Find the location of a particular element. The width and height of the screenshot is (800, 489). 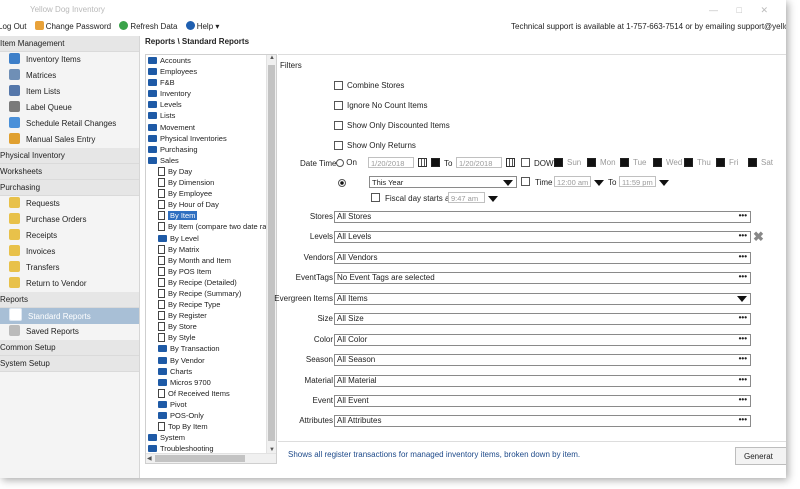

sidebar-item: Manual Sales Entry is located at coordinates (69, 140).